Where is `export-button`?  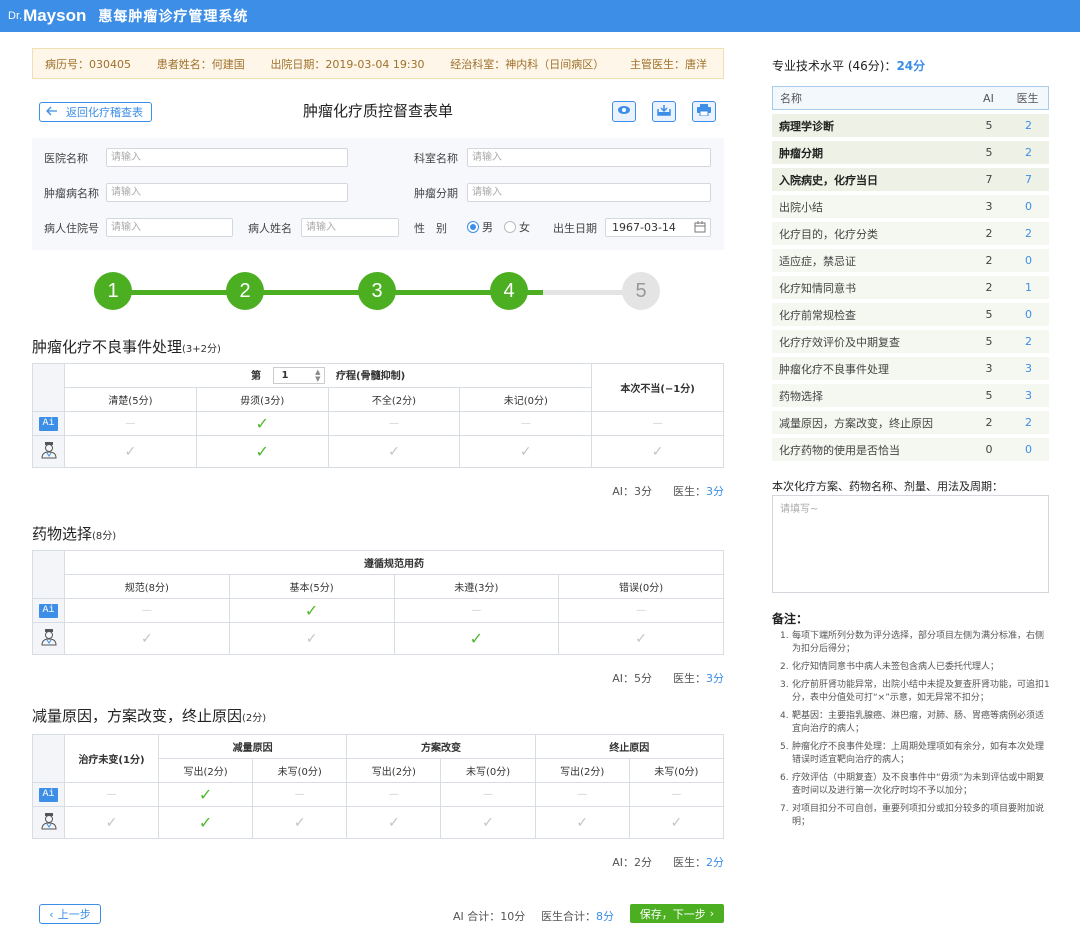 export-button is located at coordinates (664, 111).